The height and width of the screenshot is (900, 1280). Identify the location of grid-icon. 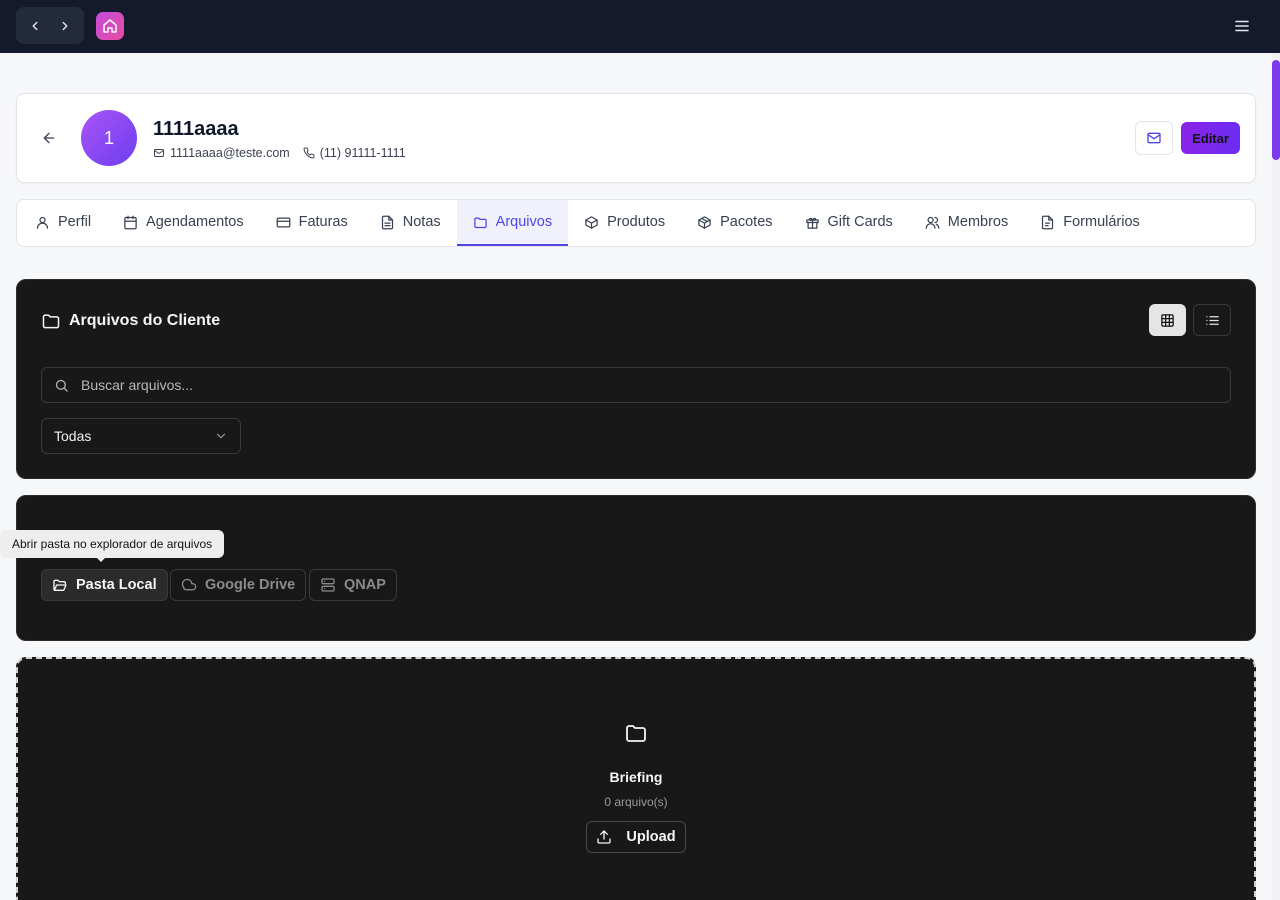
(1167, 320).